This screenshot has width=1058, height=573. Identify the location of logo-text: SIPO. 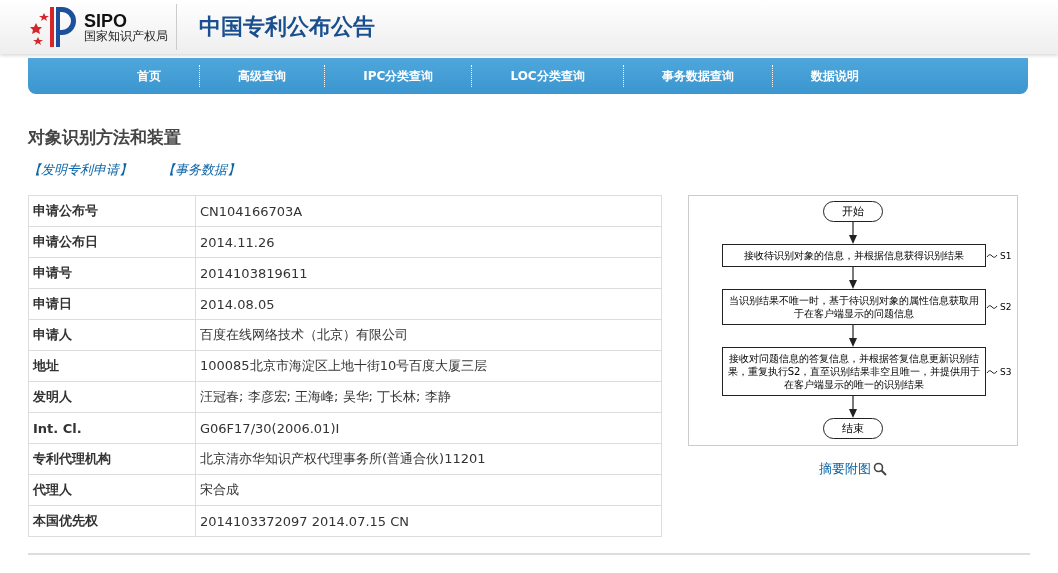
(105, 21).